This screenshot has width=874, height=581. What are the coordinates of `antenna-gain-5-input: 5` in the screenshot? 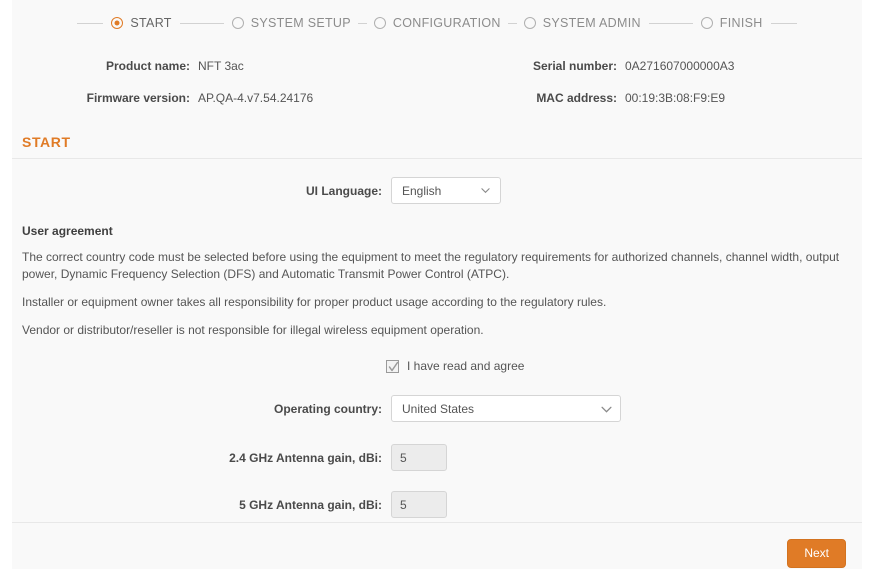 It's located at (419, 504).